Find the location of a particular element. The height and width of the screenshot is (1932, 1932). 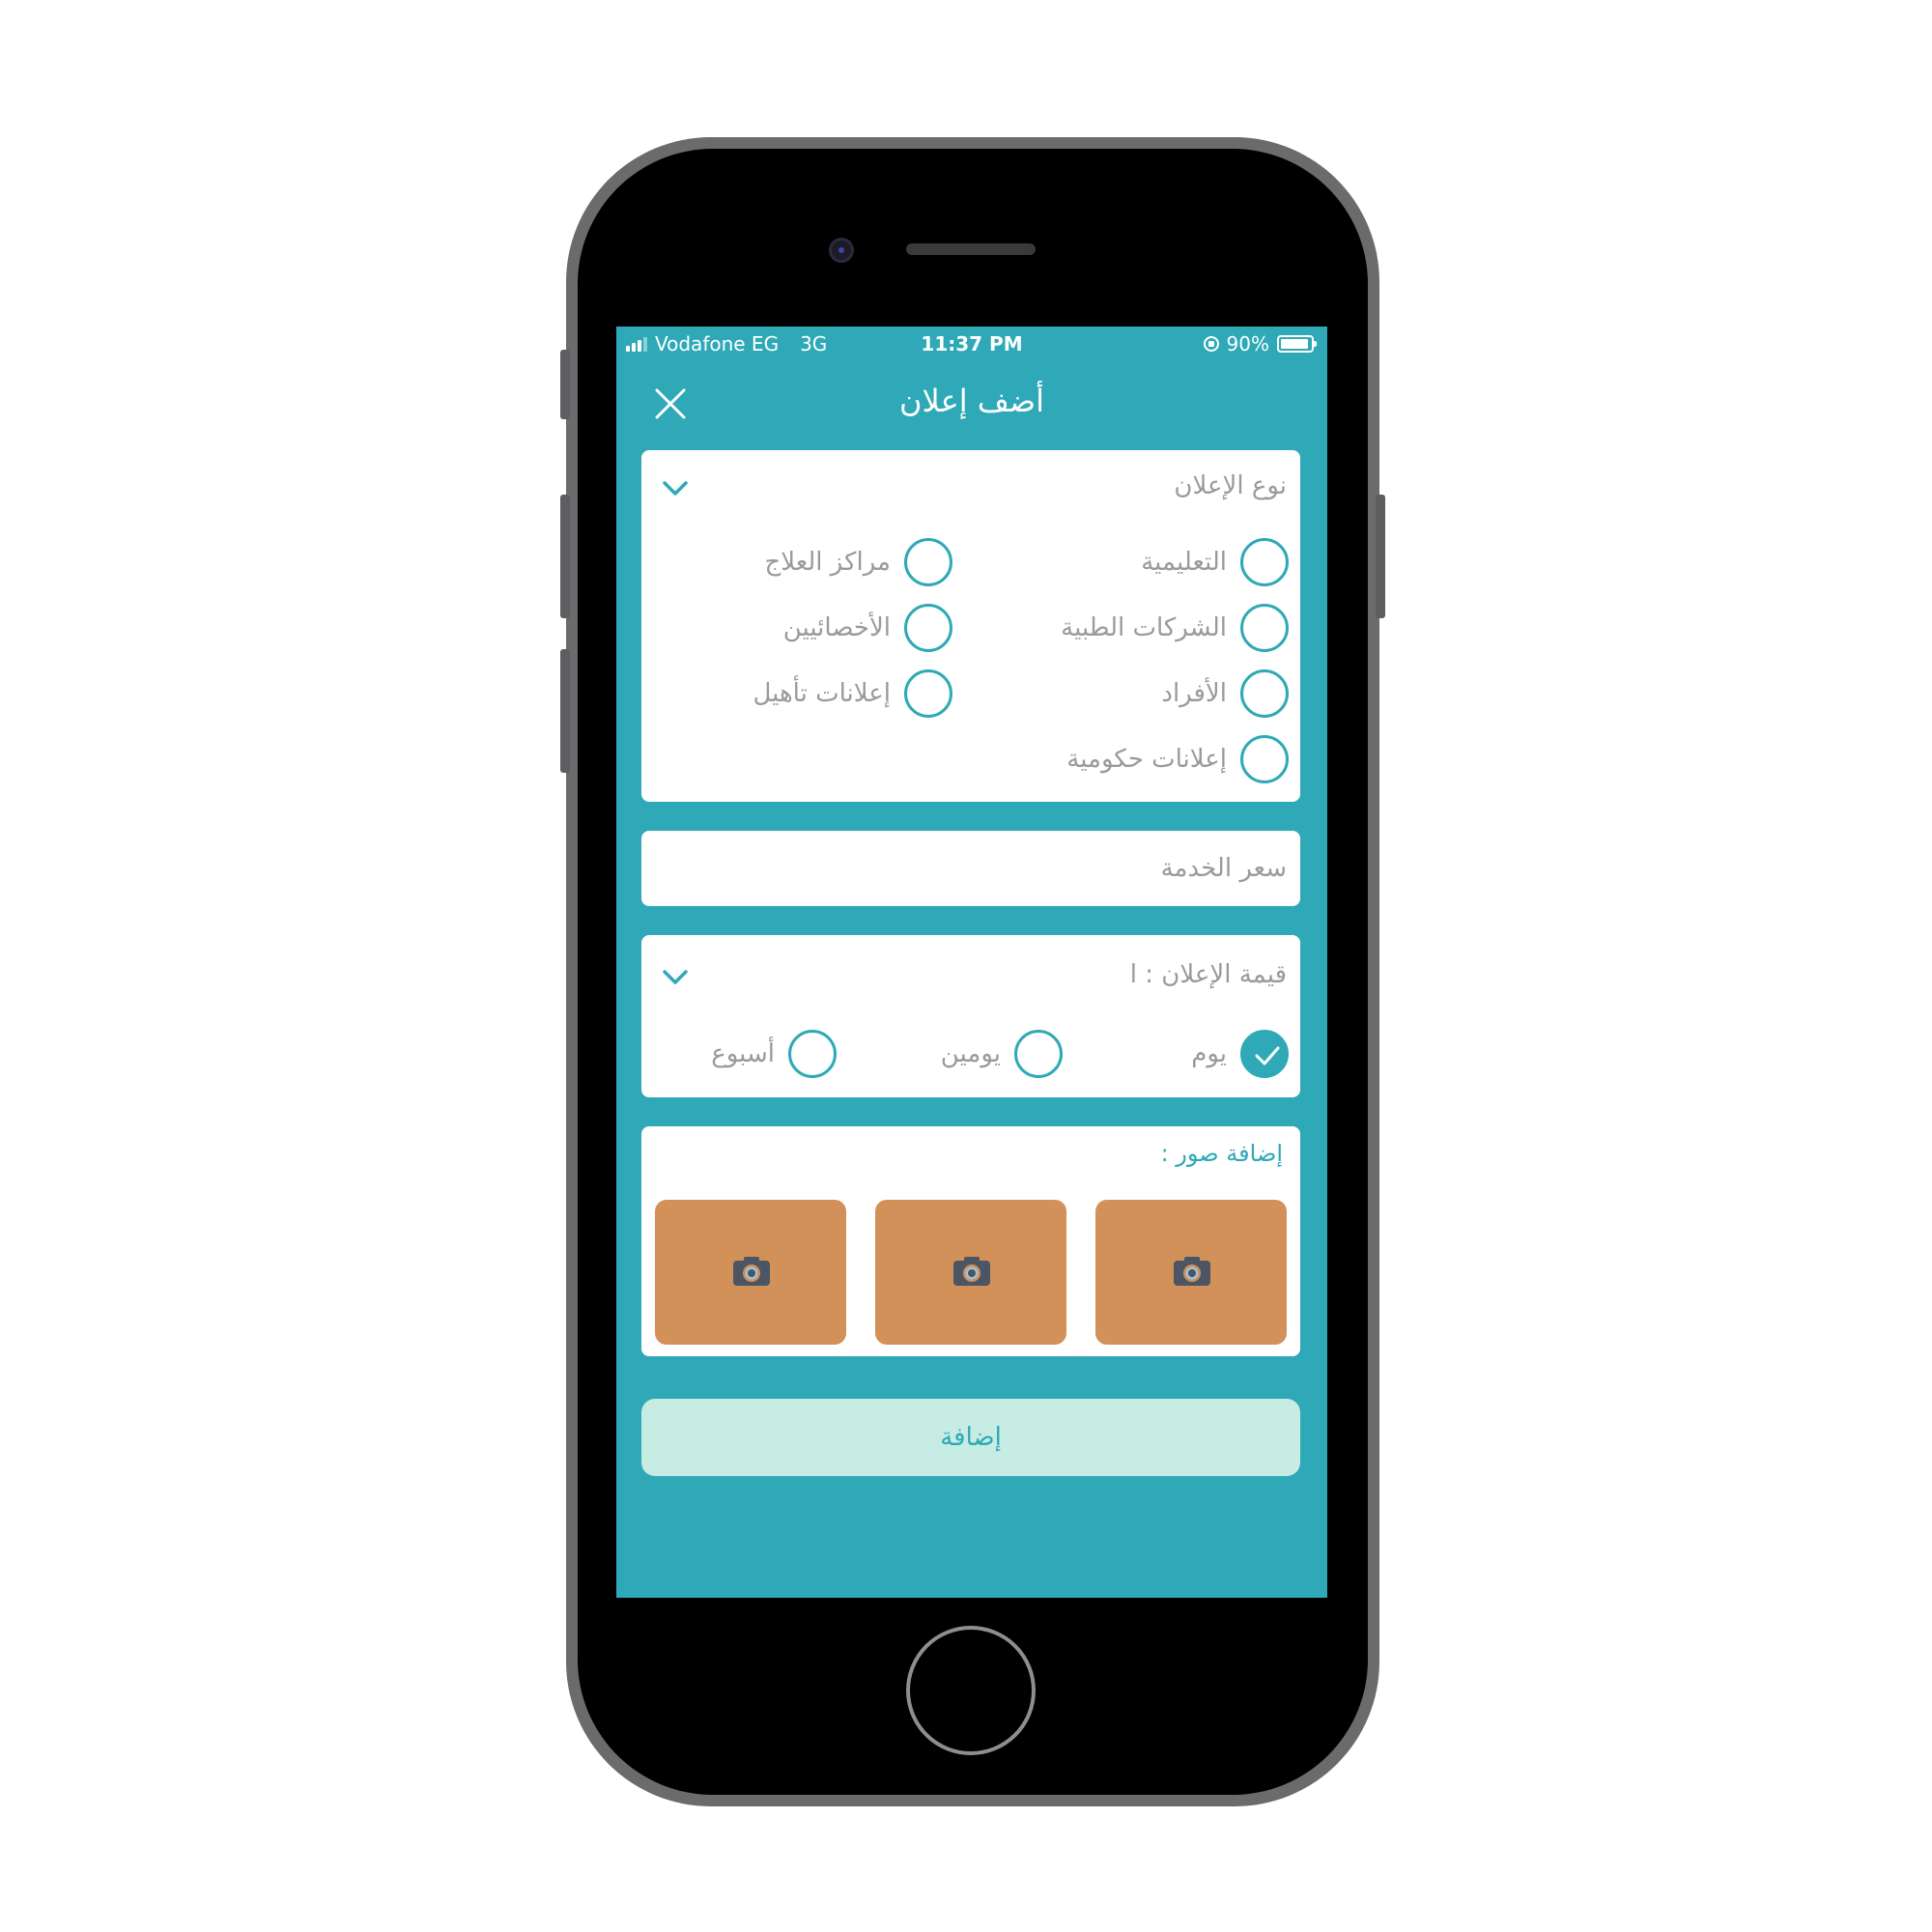

ad-type-option-rehab-ads: إعلانات تأهيل is located at coordinates (852, 693).